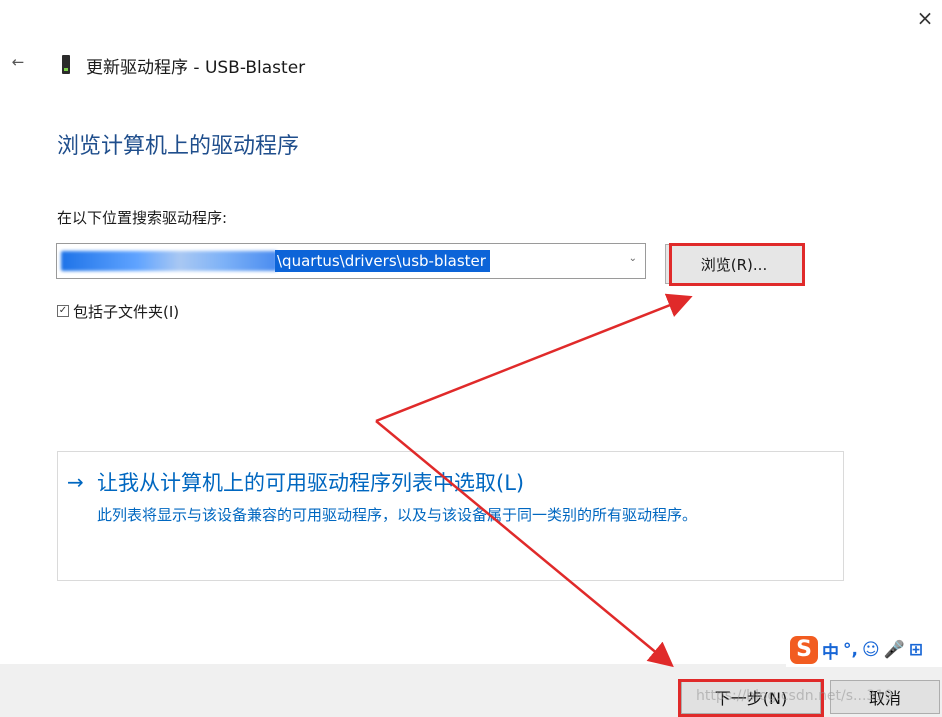 Image resolution: width=942 pixels, height=717 pixels. I want to click on right-arrow-icon: →, so click(75, 482).